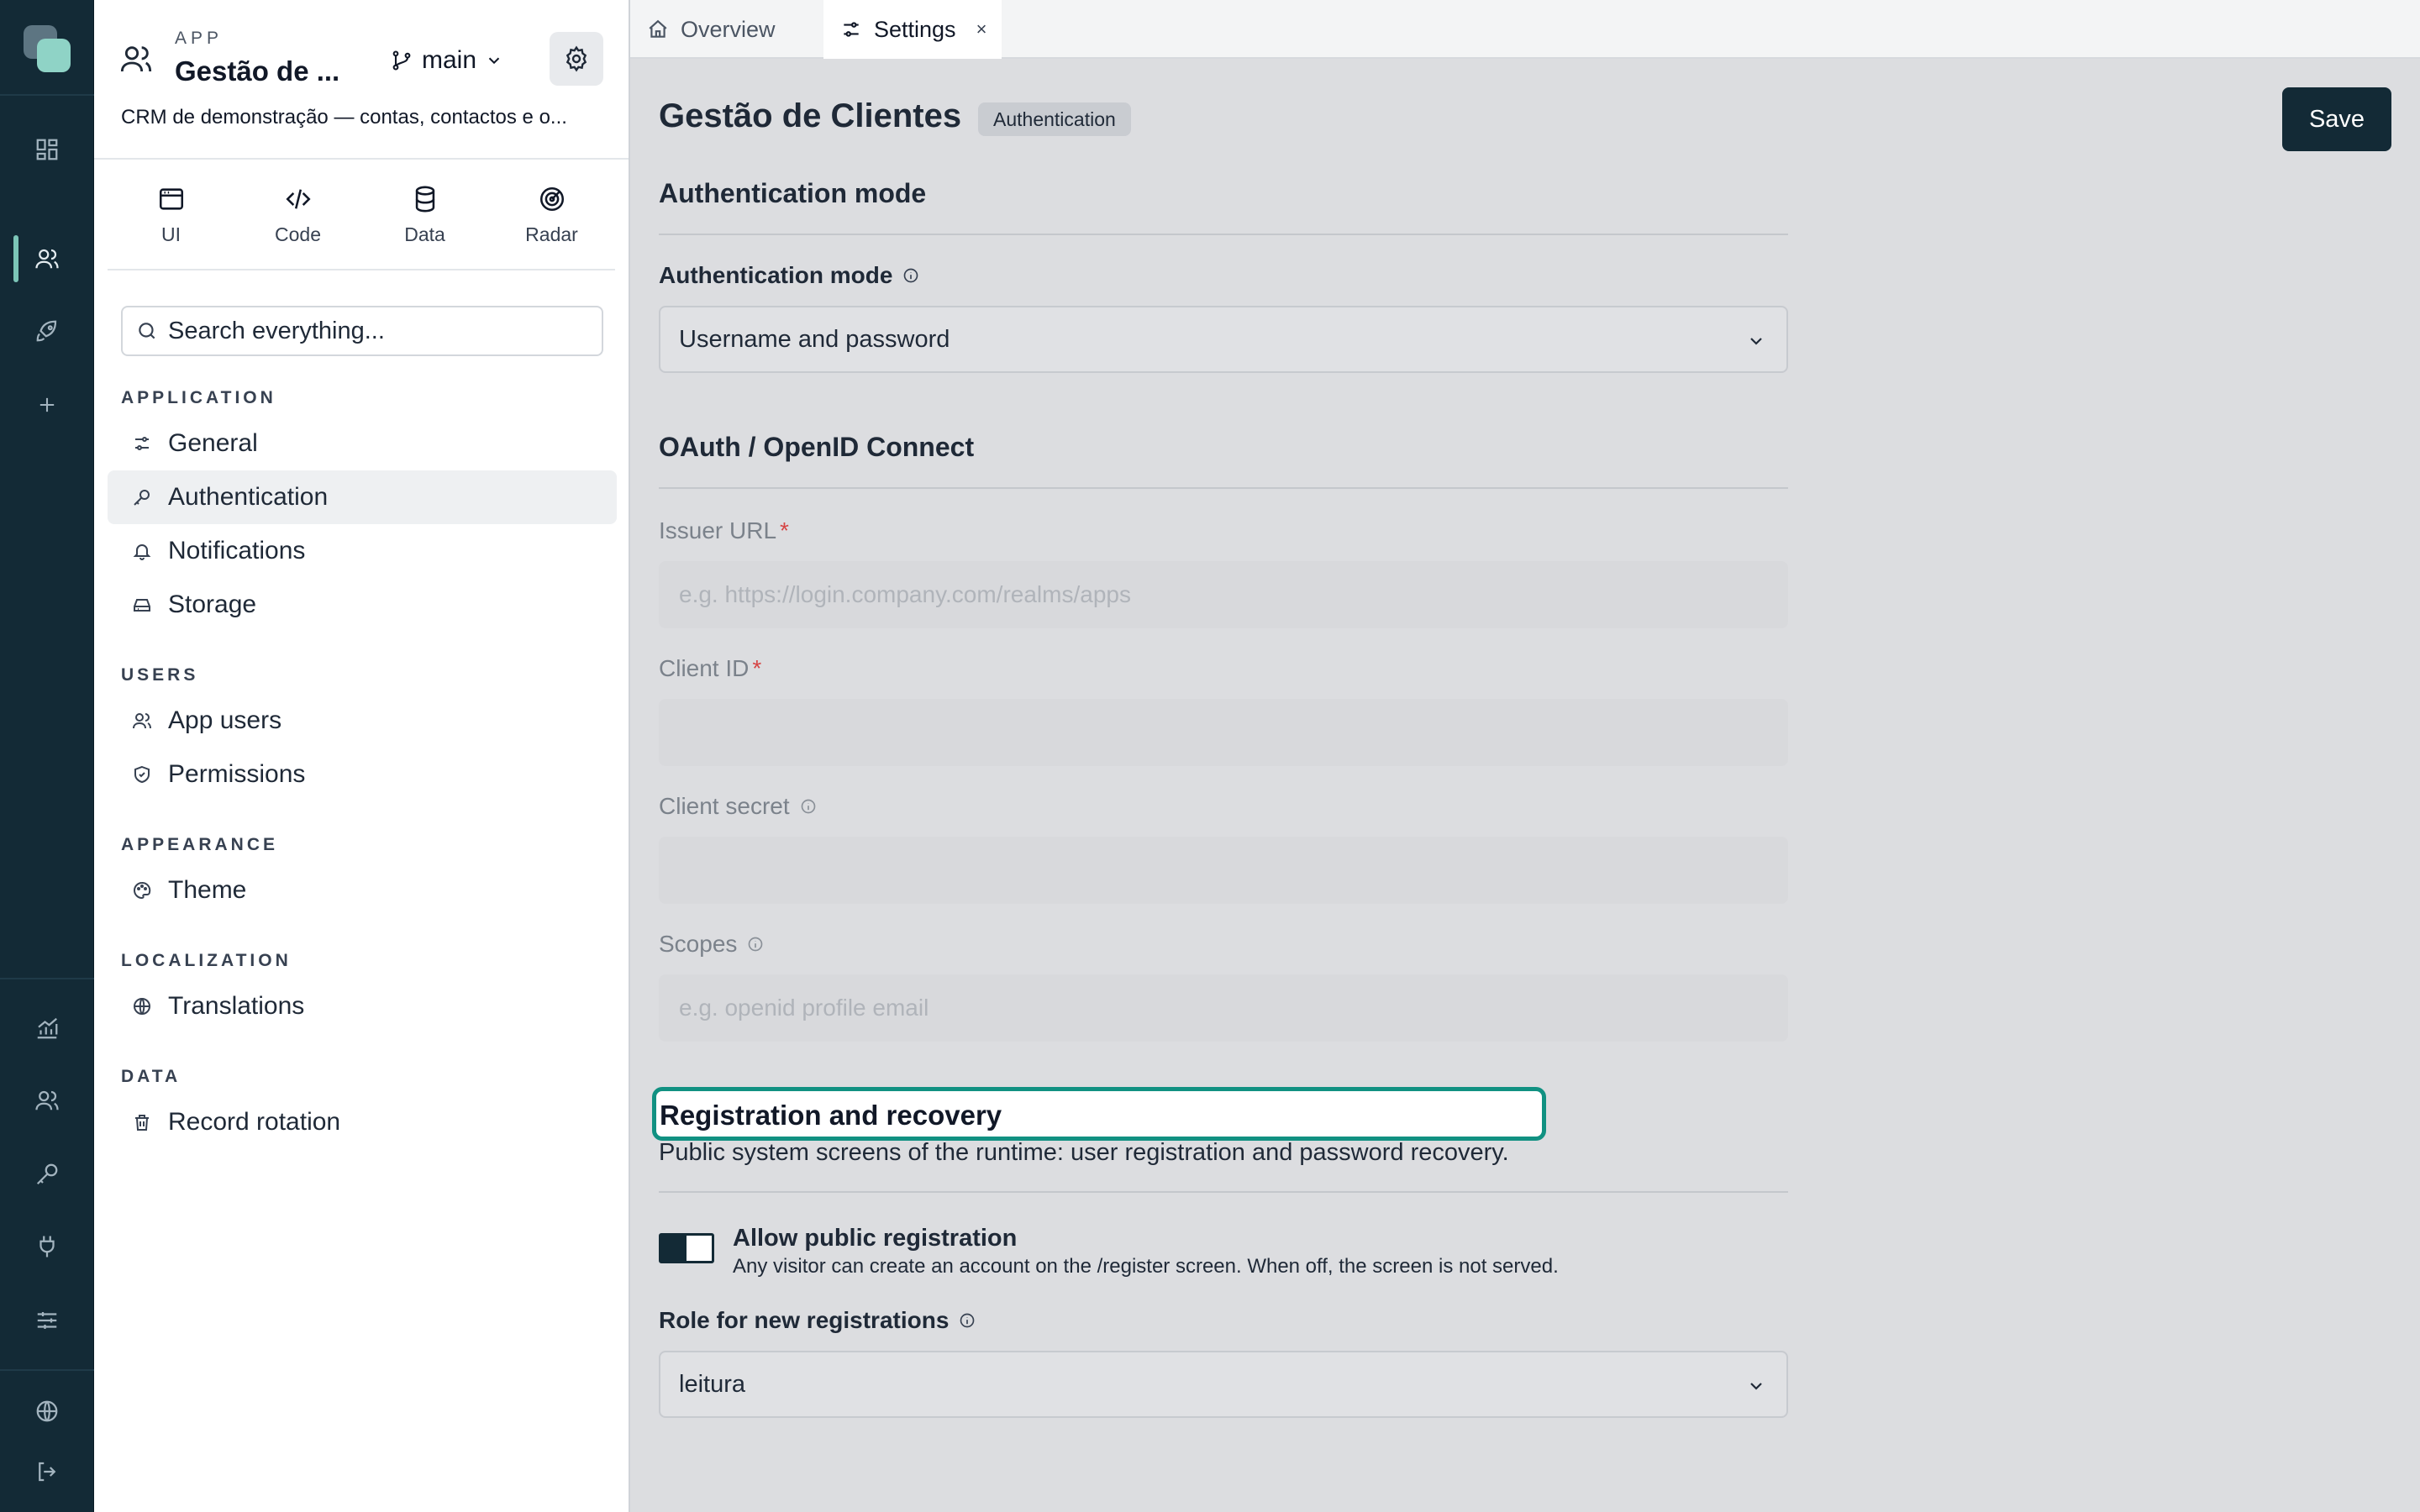 This screenshot has height=1512, width=2420. I want to click on rocket-icon, so click(47, 331).